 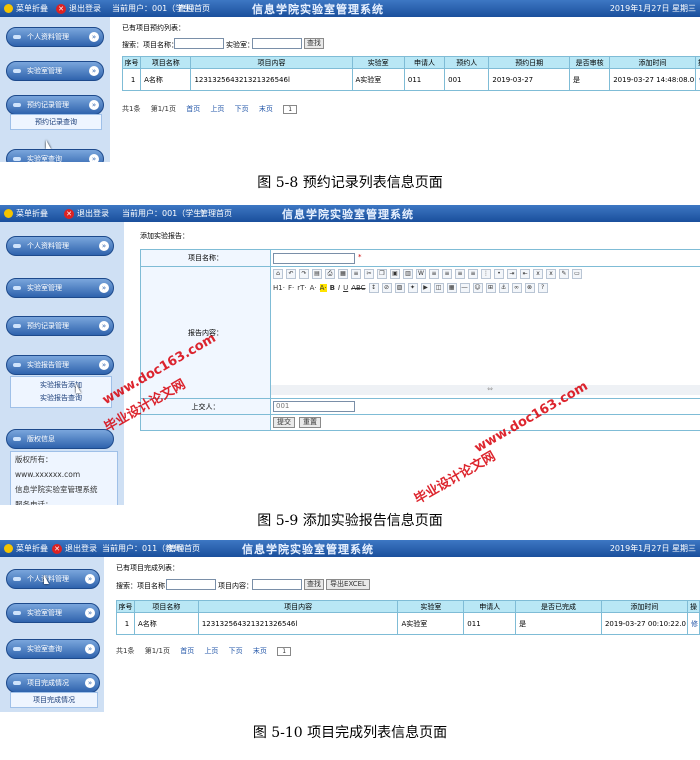 What do you see at coordinates (284, 422) in the screenshot?
I see `submit-button: 提交` at bounding box center [284, 422].